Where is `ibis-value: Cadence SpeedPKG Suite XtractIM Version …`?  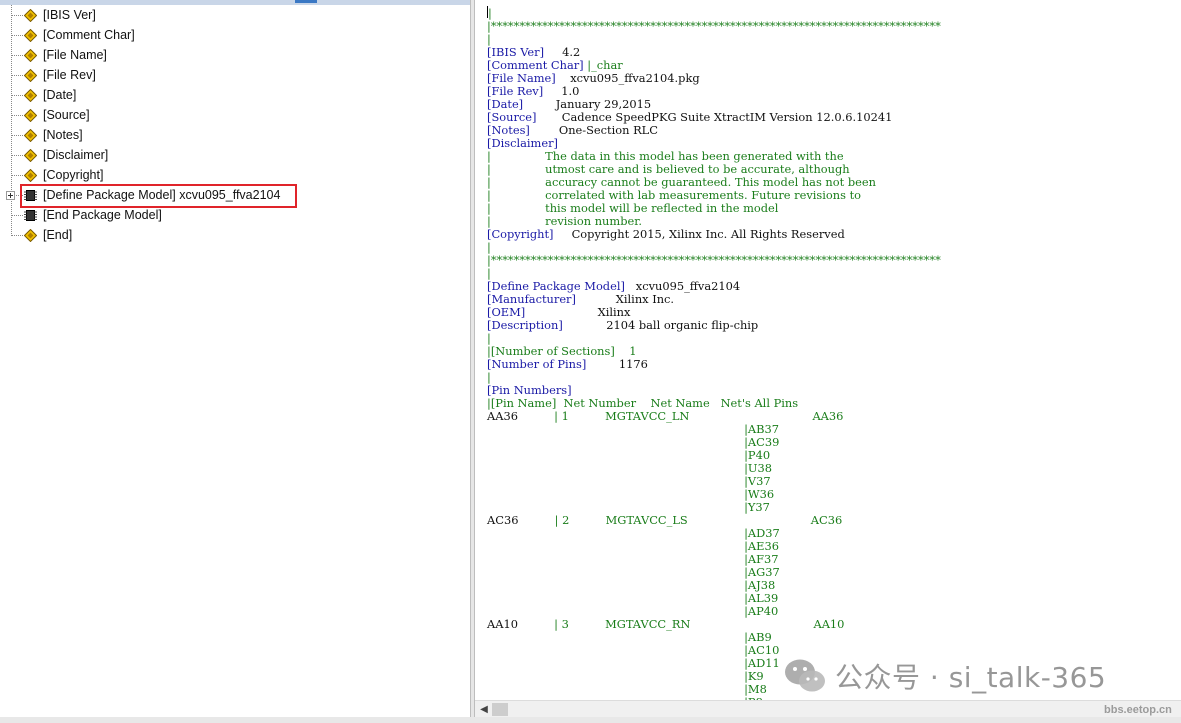 ibis-value: Cadence SpeedPKG Suite XtractIM Version … is located at coordinates (714, 117).